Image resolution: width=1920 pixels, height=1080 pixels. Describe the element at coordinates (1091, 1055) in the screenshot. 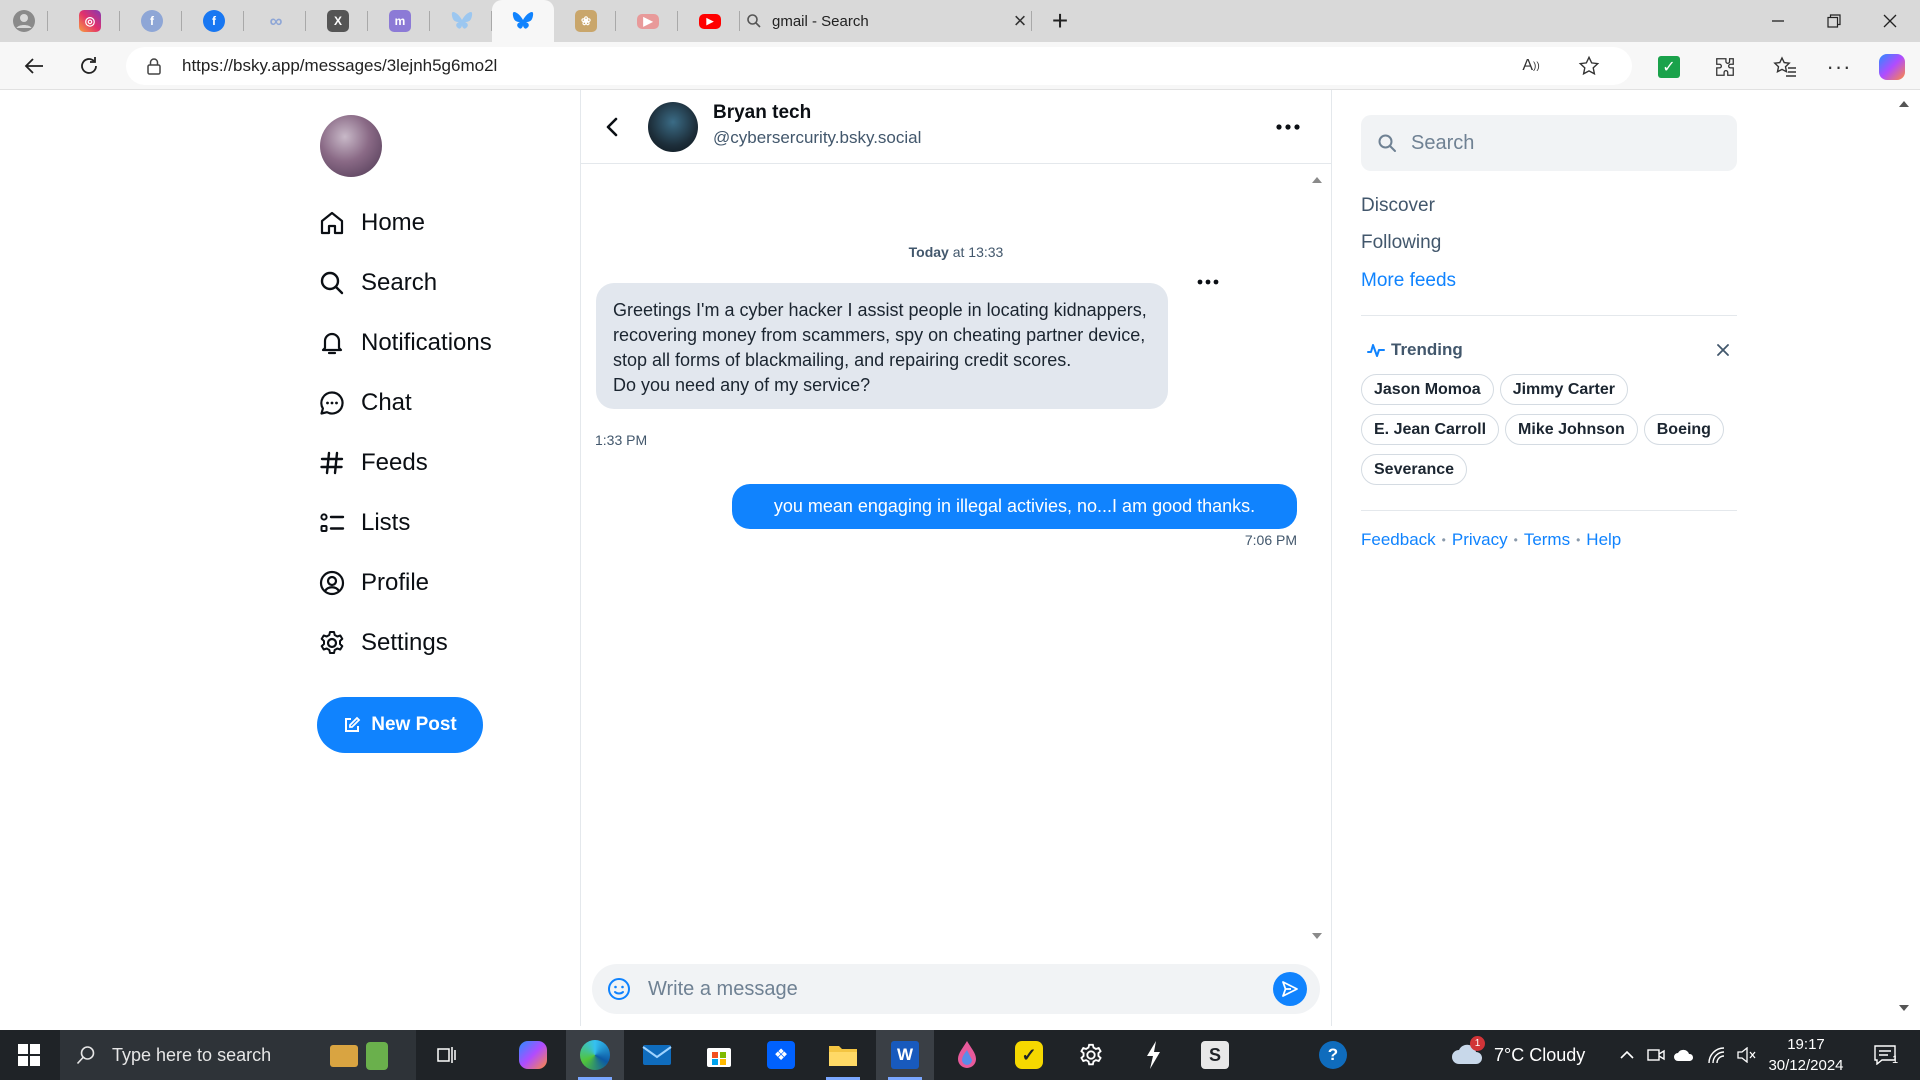

I see `taskbar-settings` at that location.